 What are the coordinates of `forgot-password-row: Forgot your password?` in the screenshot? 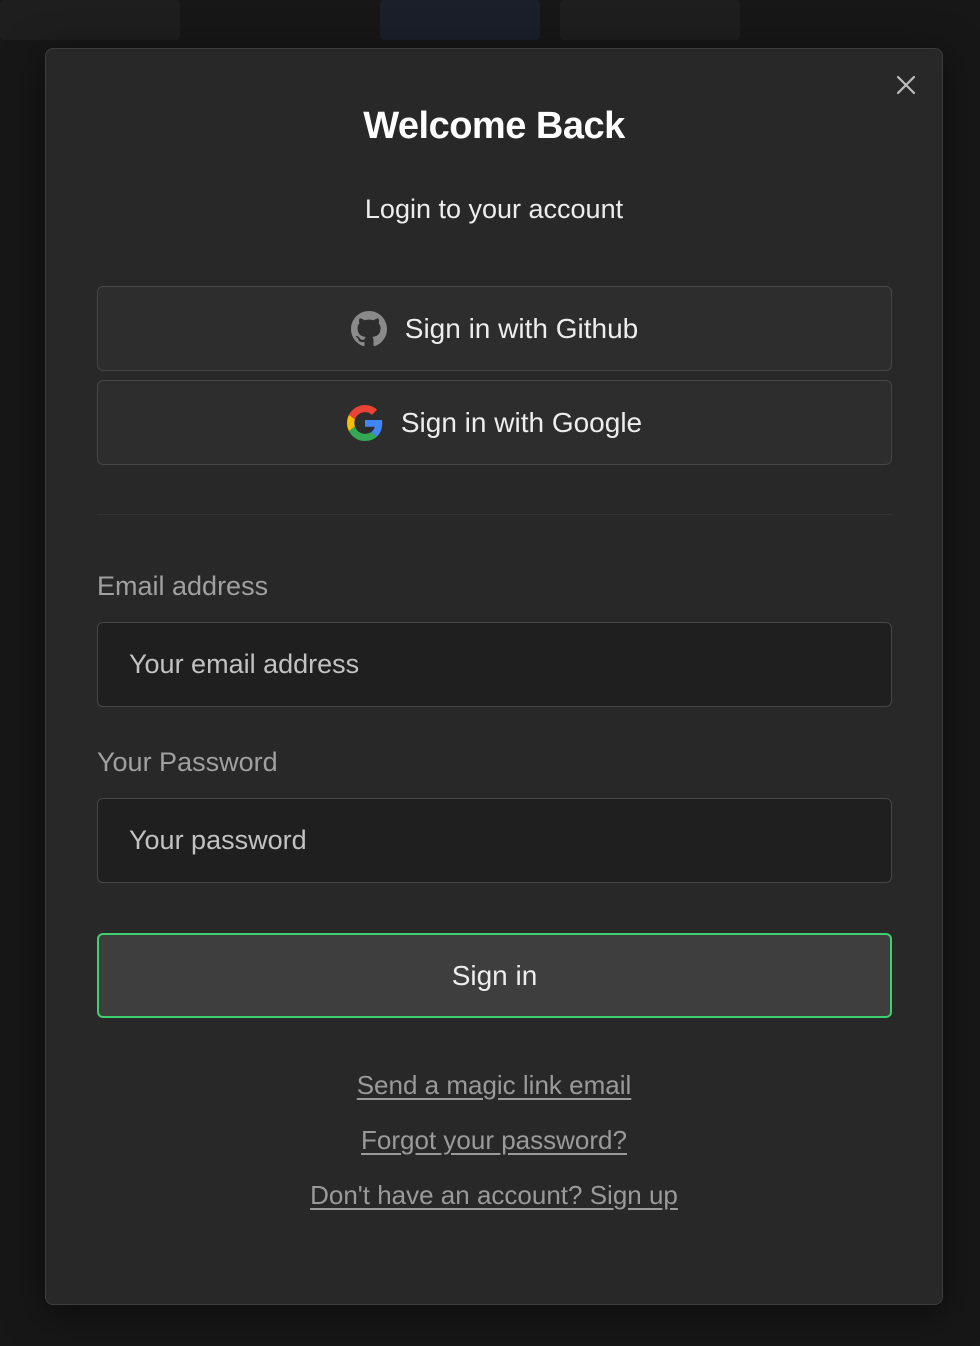 It's located at (494, 1140).